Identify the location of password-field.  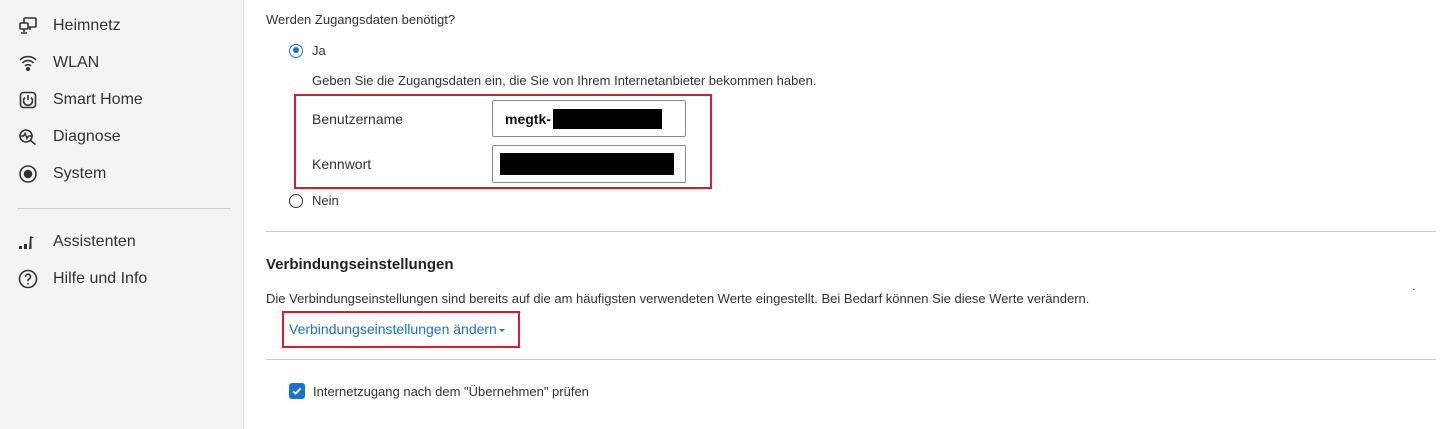
(589, 164).